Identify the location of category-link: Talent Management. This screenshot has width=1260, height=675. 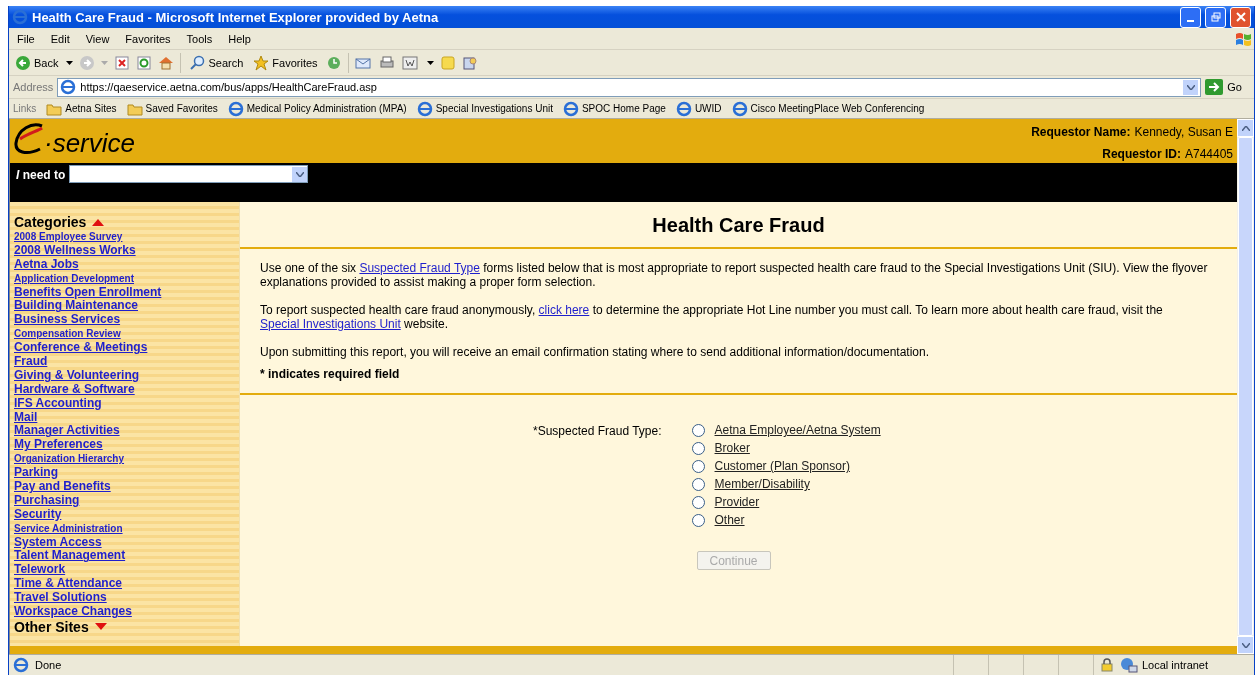
(124, 556).